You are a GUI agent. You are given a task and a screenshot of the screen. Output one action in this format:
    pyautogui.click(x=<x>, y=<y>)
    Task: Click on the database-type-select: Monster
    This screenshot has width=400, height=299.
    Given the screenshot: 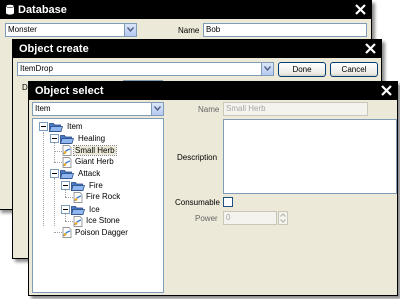 What is the action you would take?
    pyautogui.click(x=71, y=30)
    